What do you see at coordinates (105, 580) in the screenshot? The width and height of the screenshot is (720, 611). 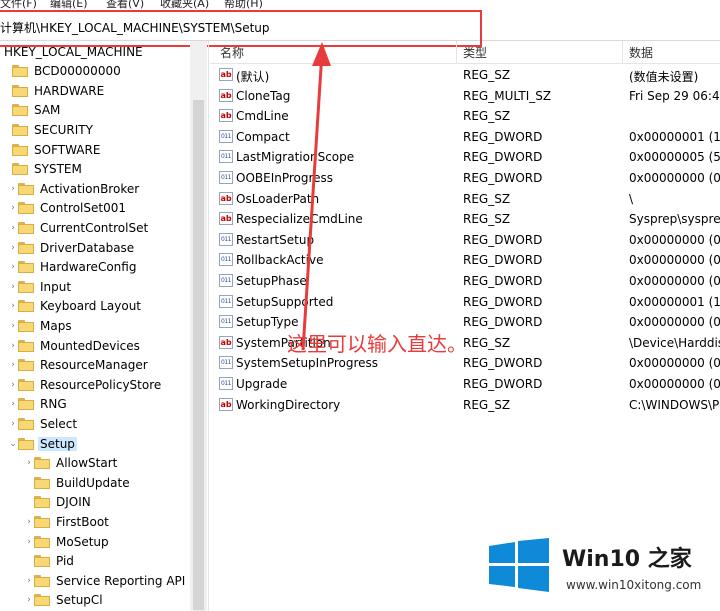 I see `tree-node: › Service Reporting API` at bounding box center [105, 580].